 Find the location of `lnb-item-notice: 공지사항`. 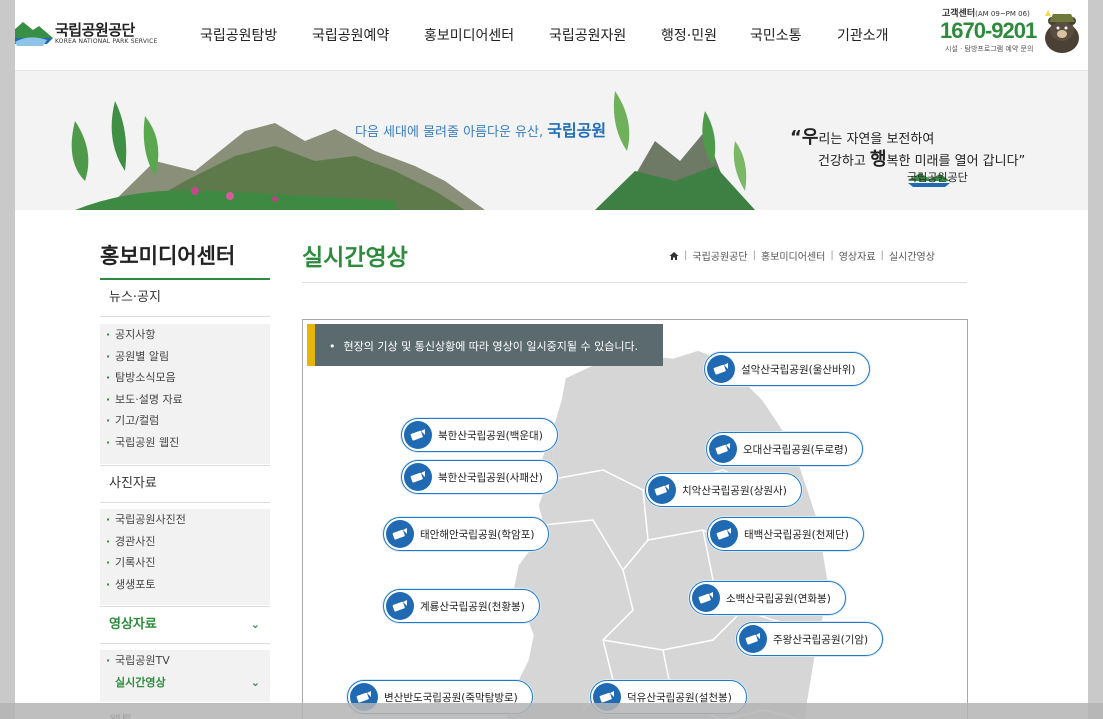

lnb-item-notice: 공지사항 is located at coordinates (185, 335).